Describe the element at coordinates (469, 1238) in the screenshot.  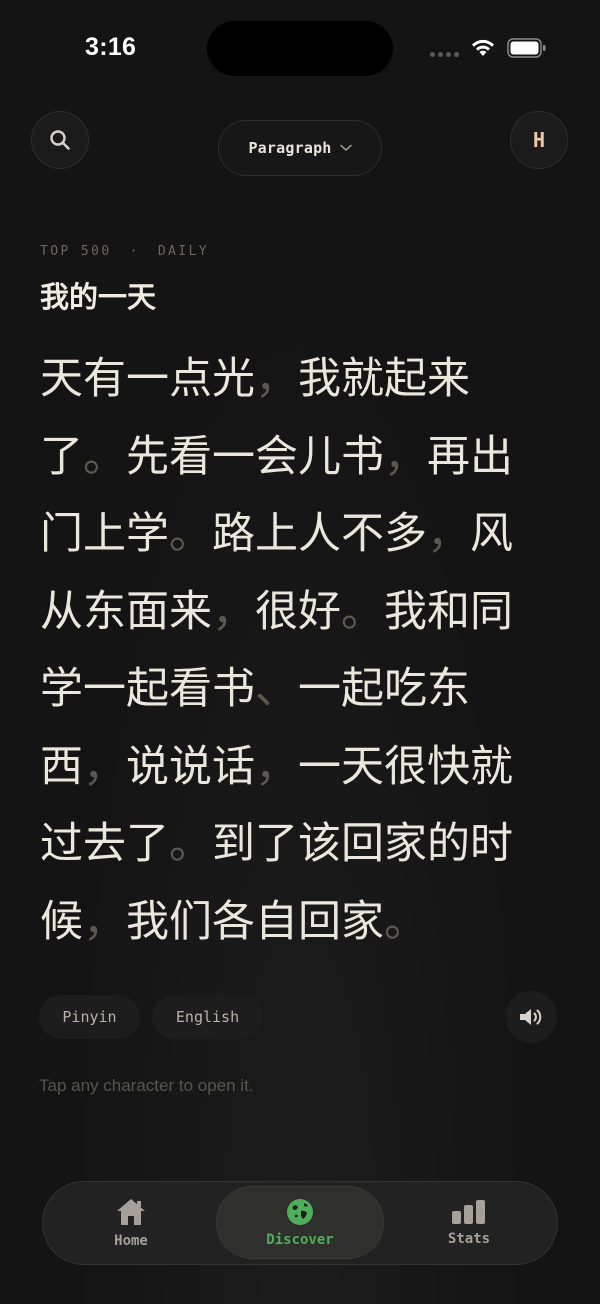
I see `tab-stats-label: Stats` at that location.